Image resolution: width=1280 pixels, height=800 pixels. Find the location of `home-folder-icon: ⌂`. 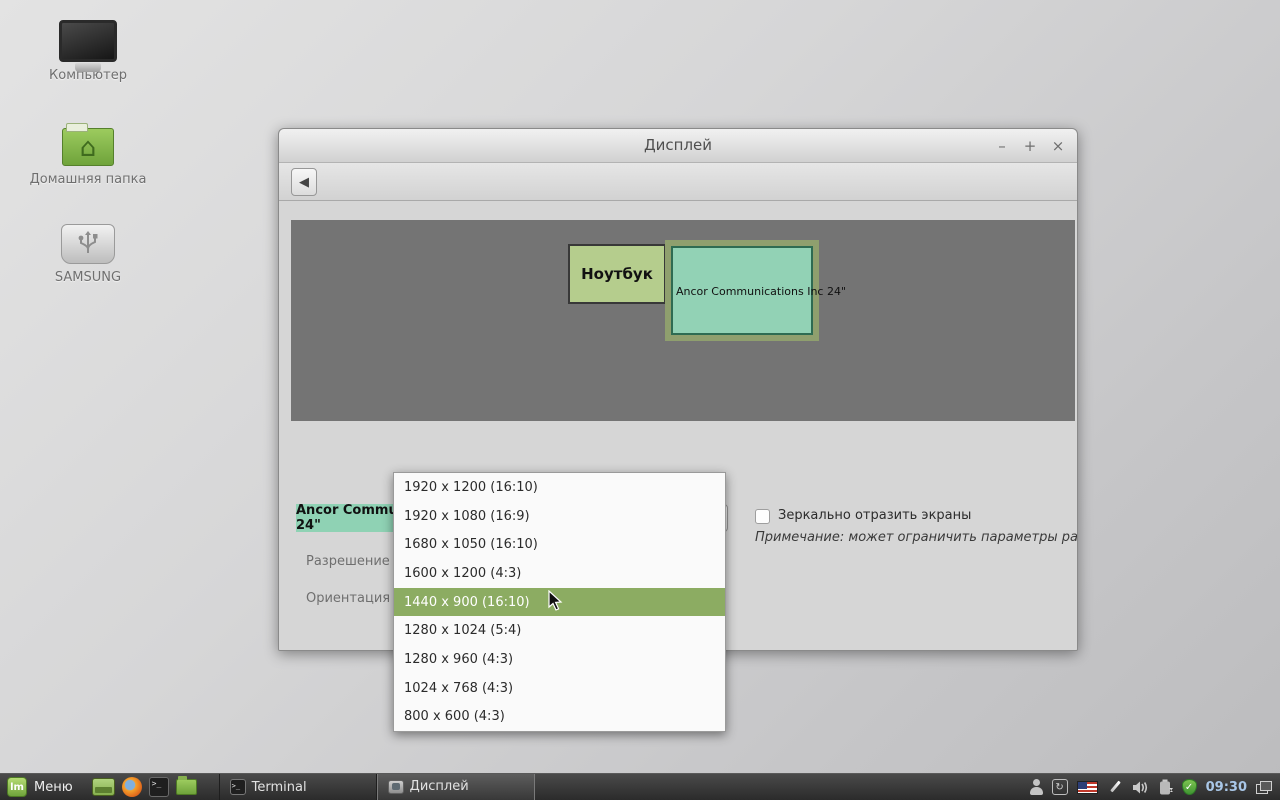

home-folder-icon: ⌂ is located at coordinates (88, 144).